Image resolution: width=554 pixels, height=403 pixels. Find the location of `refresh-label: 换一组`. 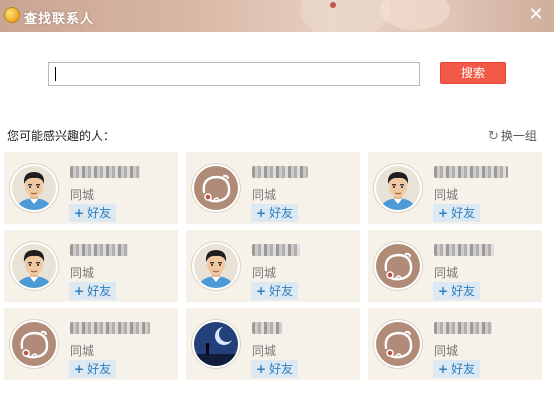

refresh-label: 换一组 is located at coordinates (518, 136).